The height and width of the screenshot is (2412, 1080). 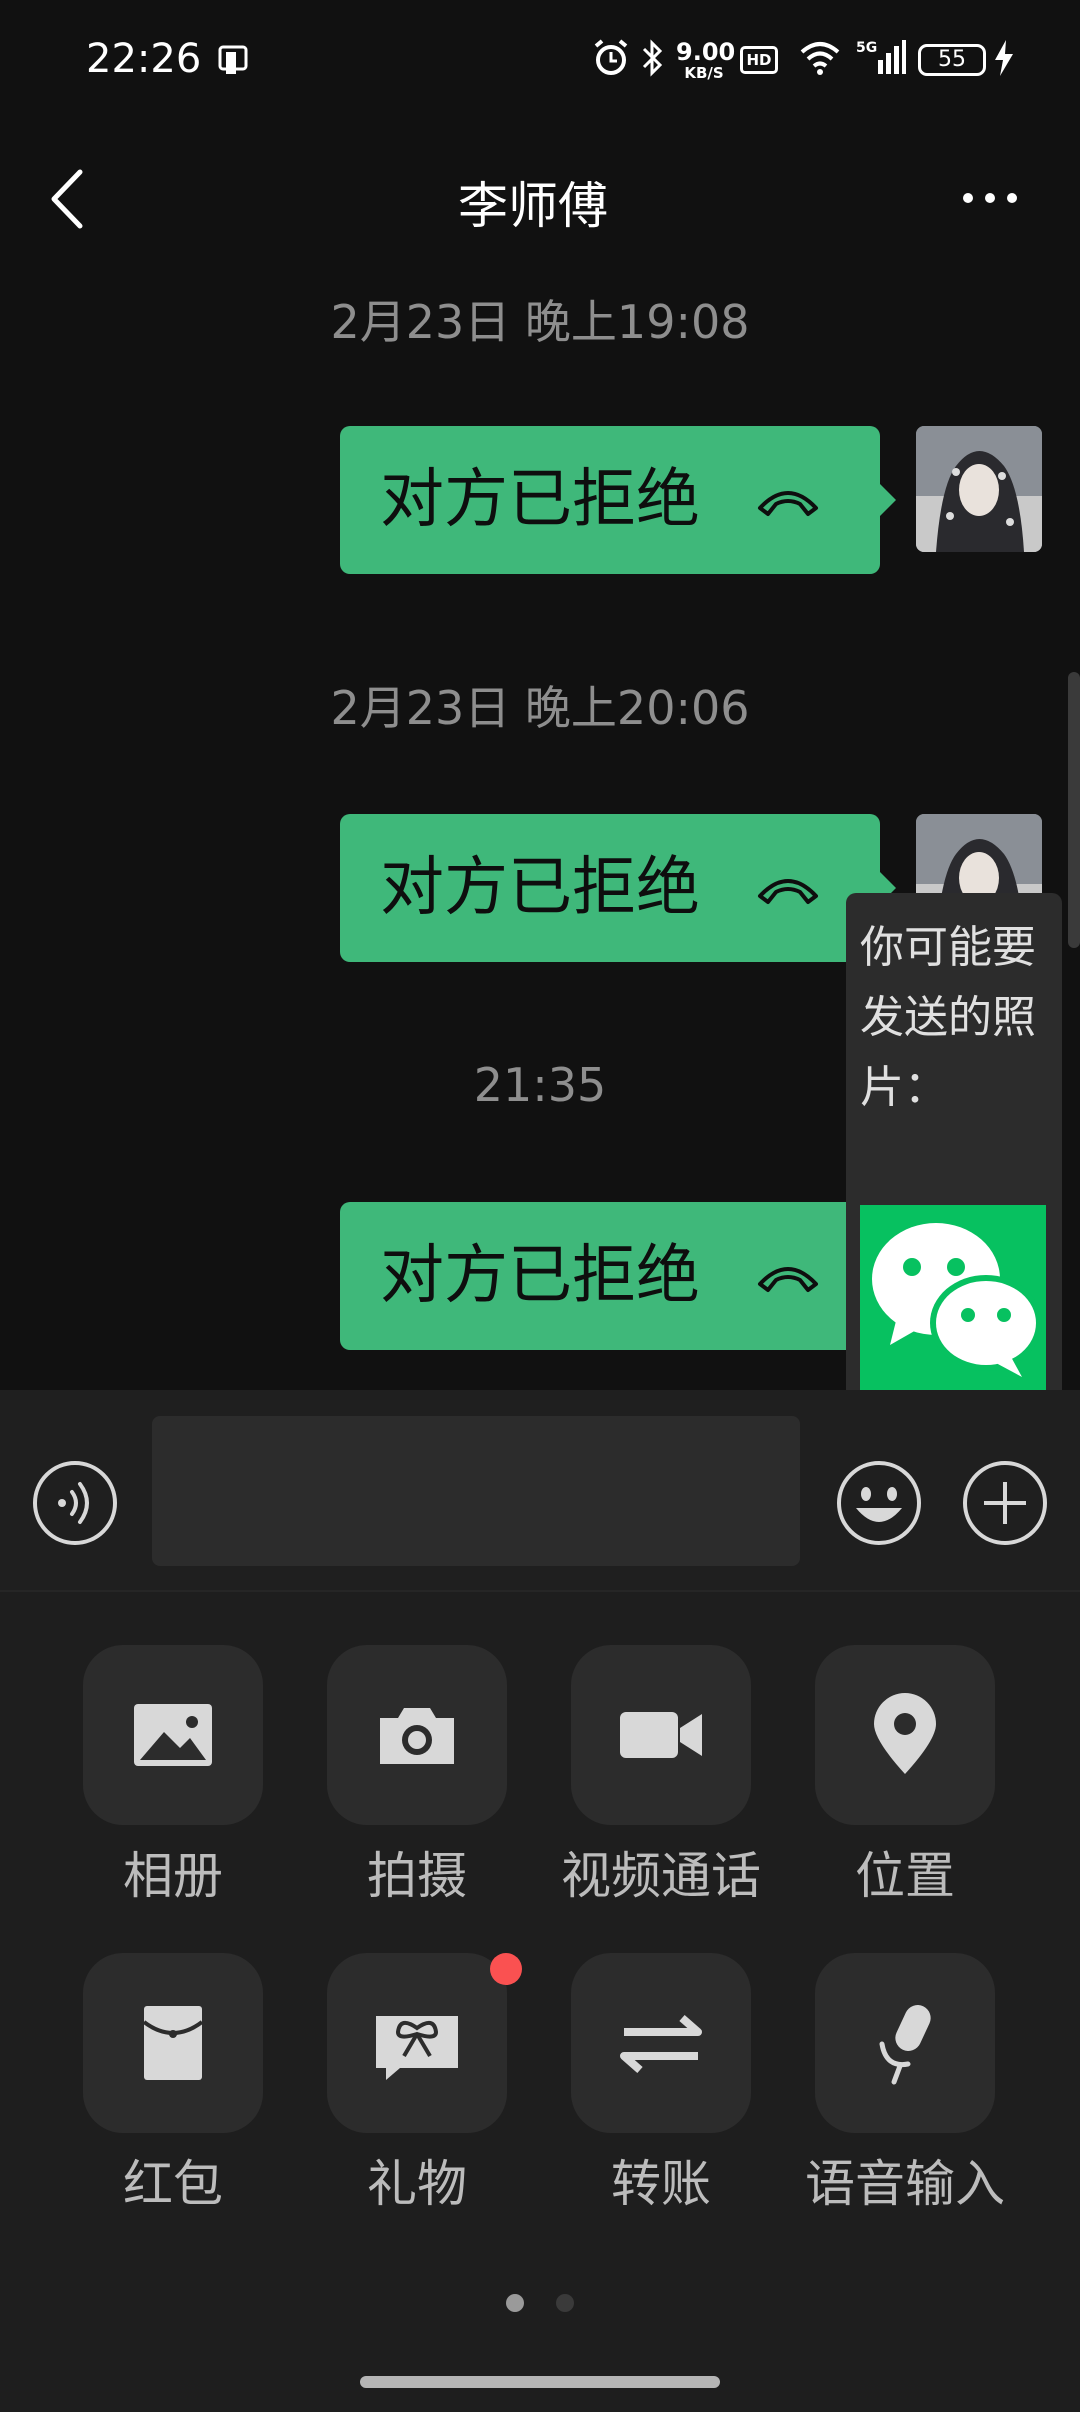 I want to click on microphone-icon, so click(x=905, y=2045).